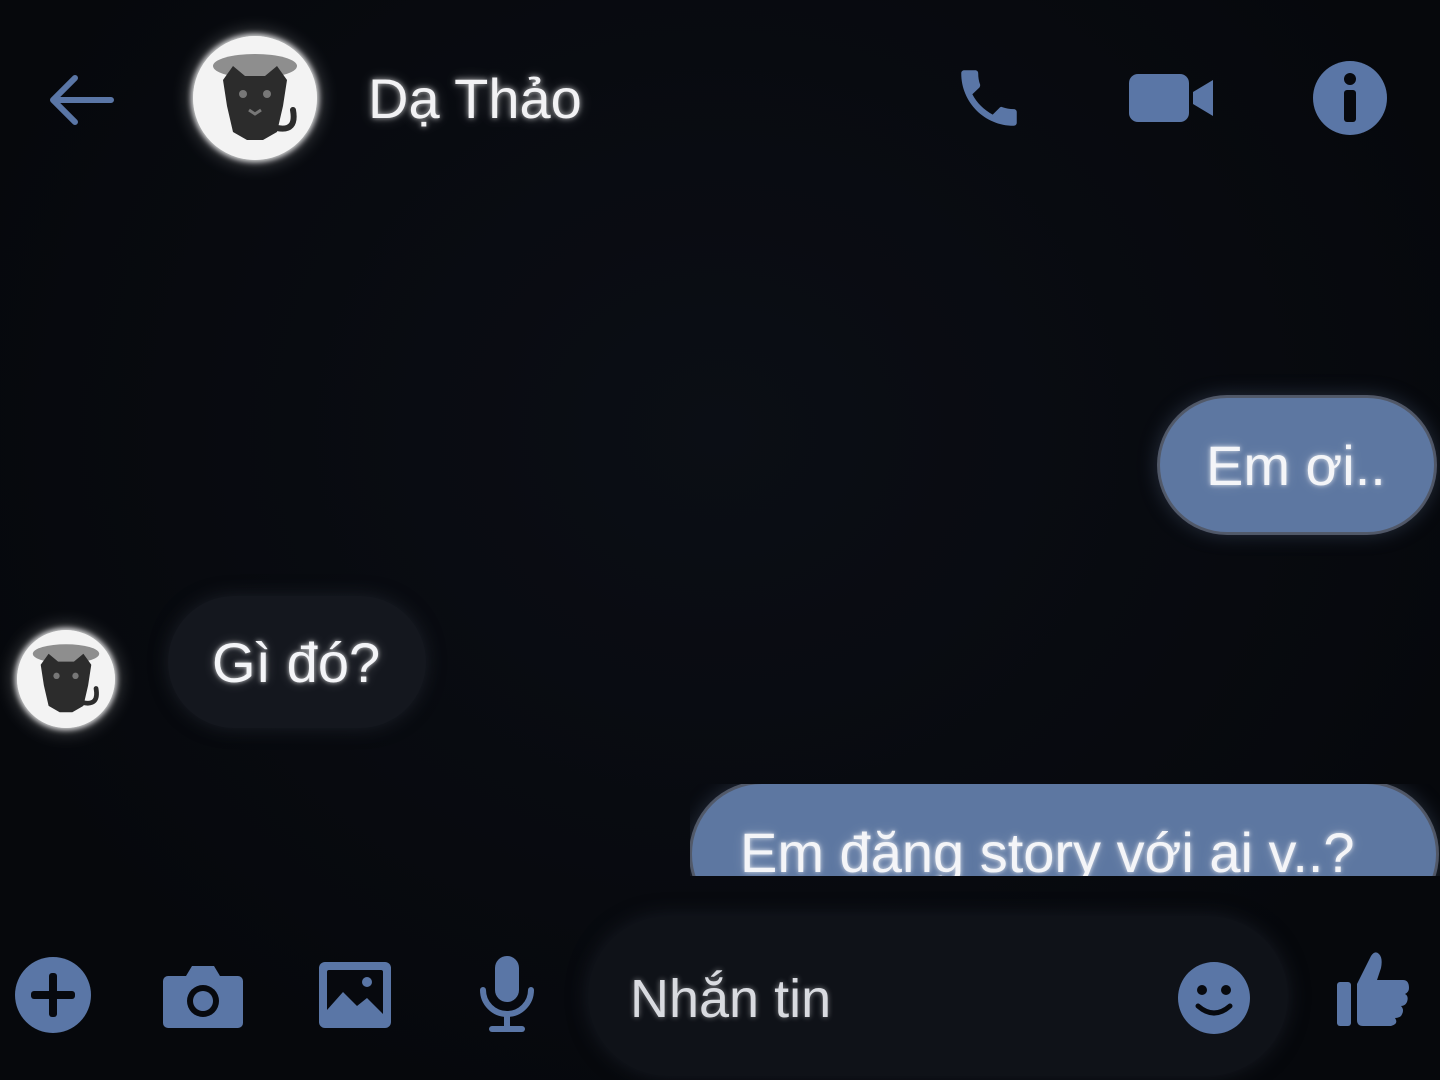  I want to click on message-text: Gì đó?, so click(296, 662).